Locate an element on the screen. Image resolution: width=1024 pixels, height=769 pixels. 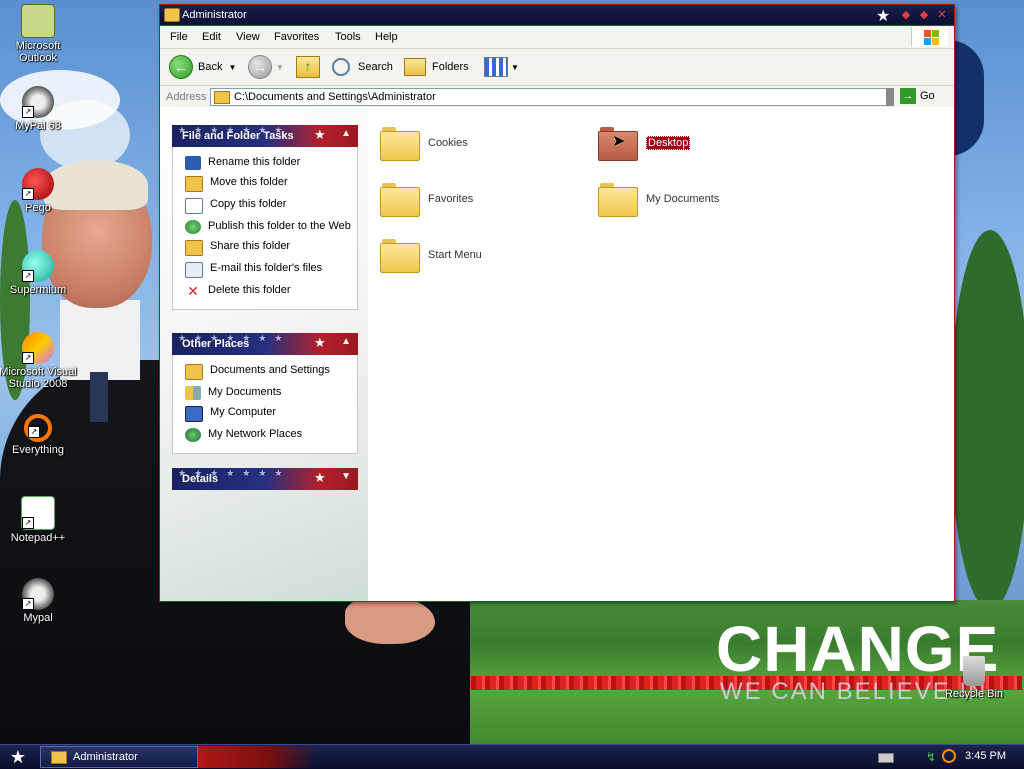
place-my-computer: My Computer is located at coordinates (265, 414).